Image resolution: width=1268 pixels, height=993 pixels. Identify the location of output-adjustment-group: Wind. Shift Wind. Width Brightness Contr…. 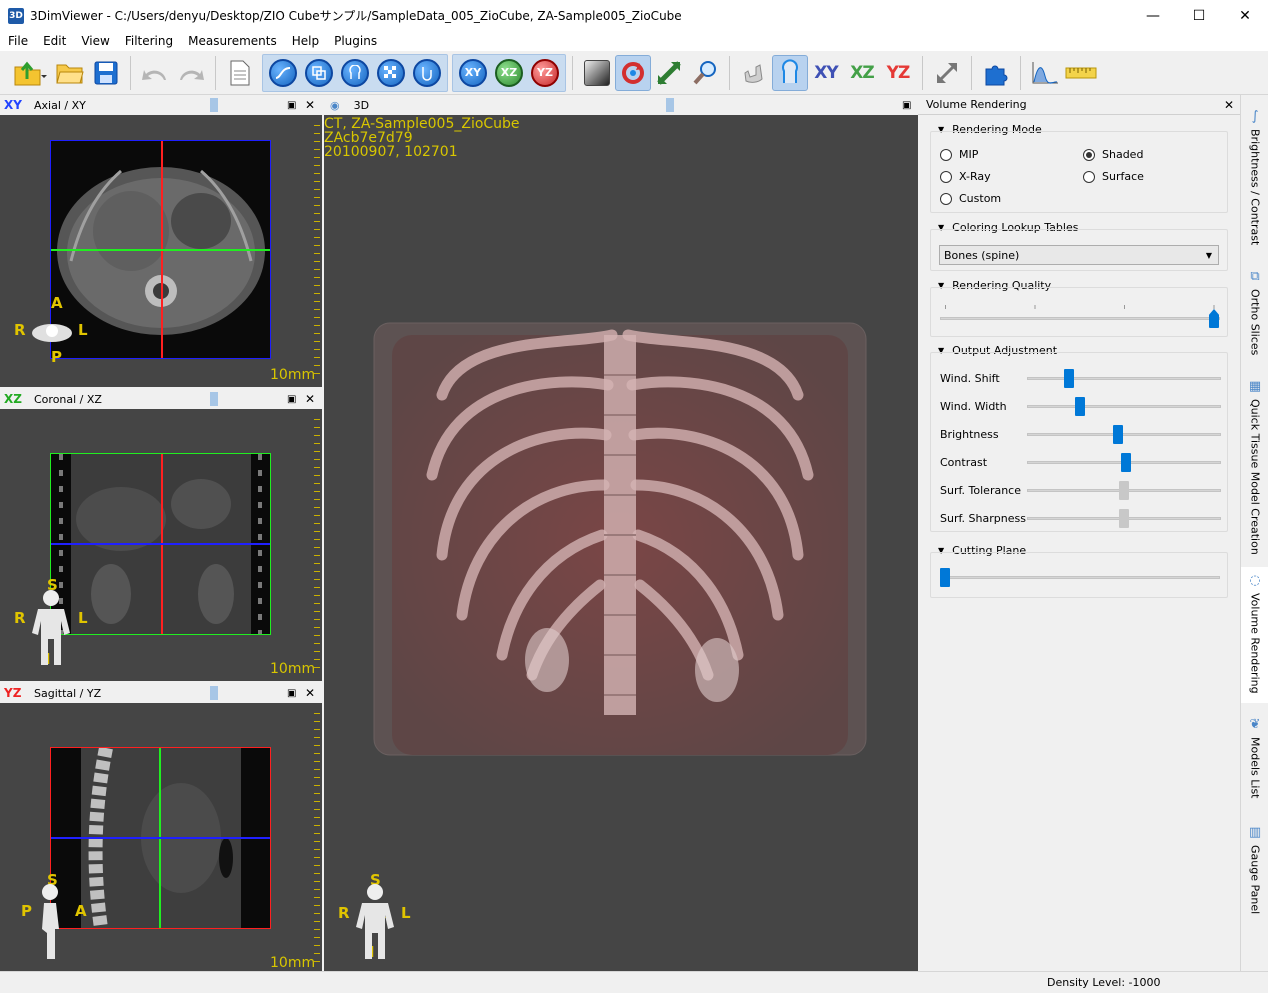
(1079, 442).